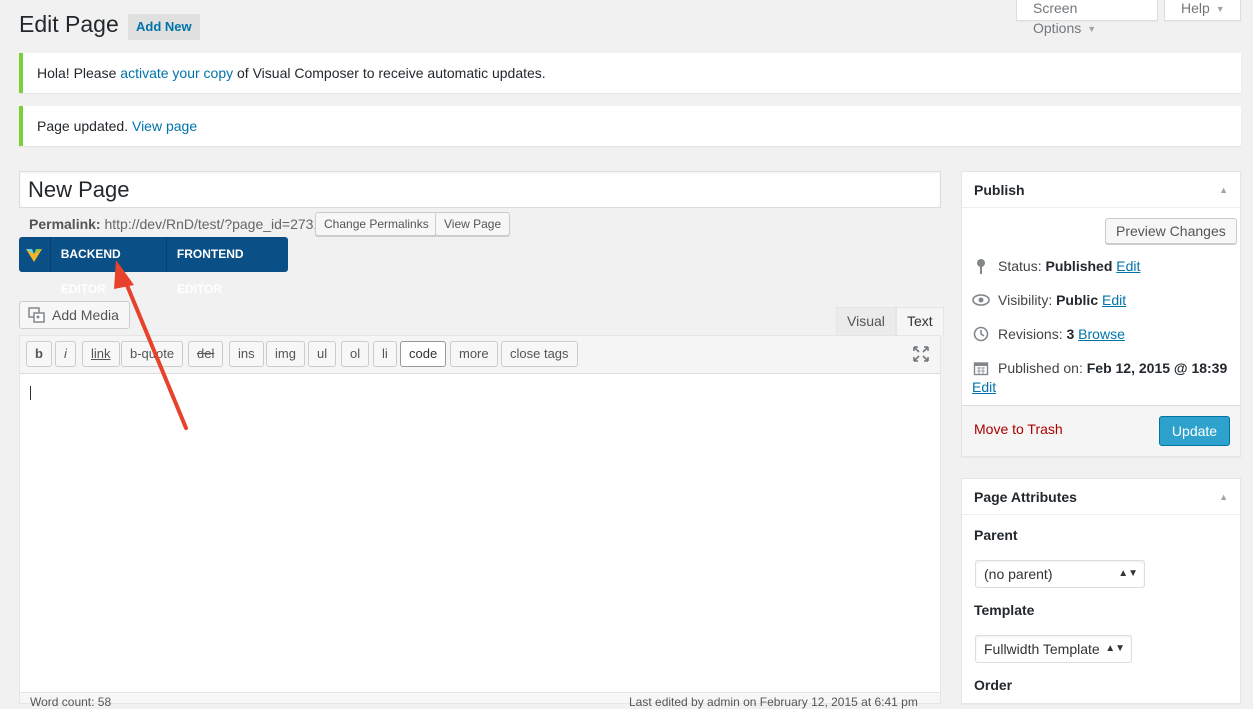  I want to click on edit-date-link: Edit, so click(984, 387).